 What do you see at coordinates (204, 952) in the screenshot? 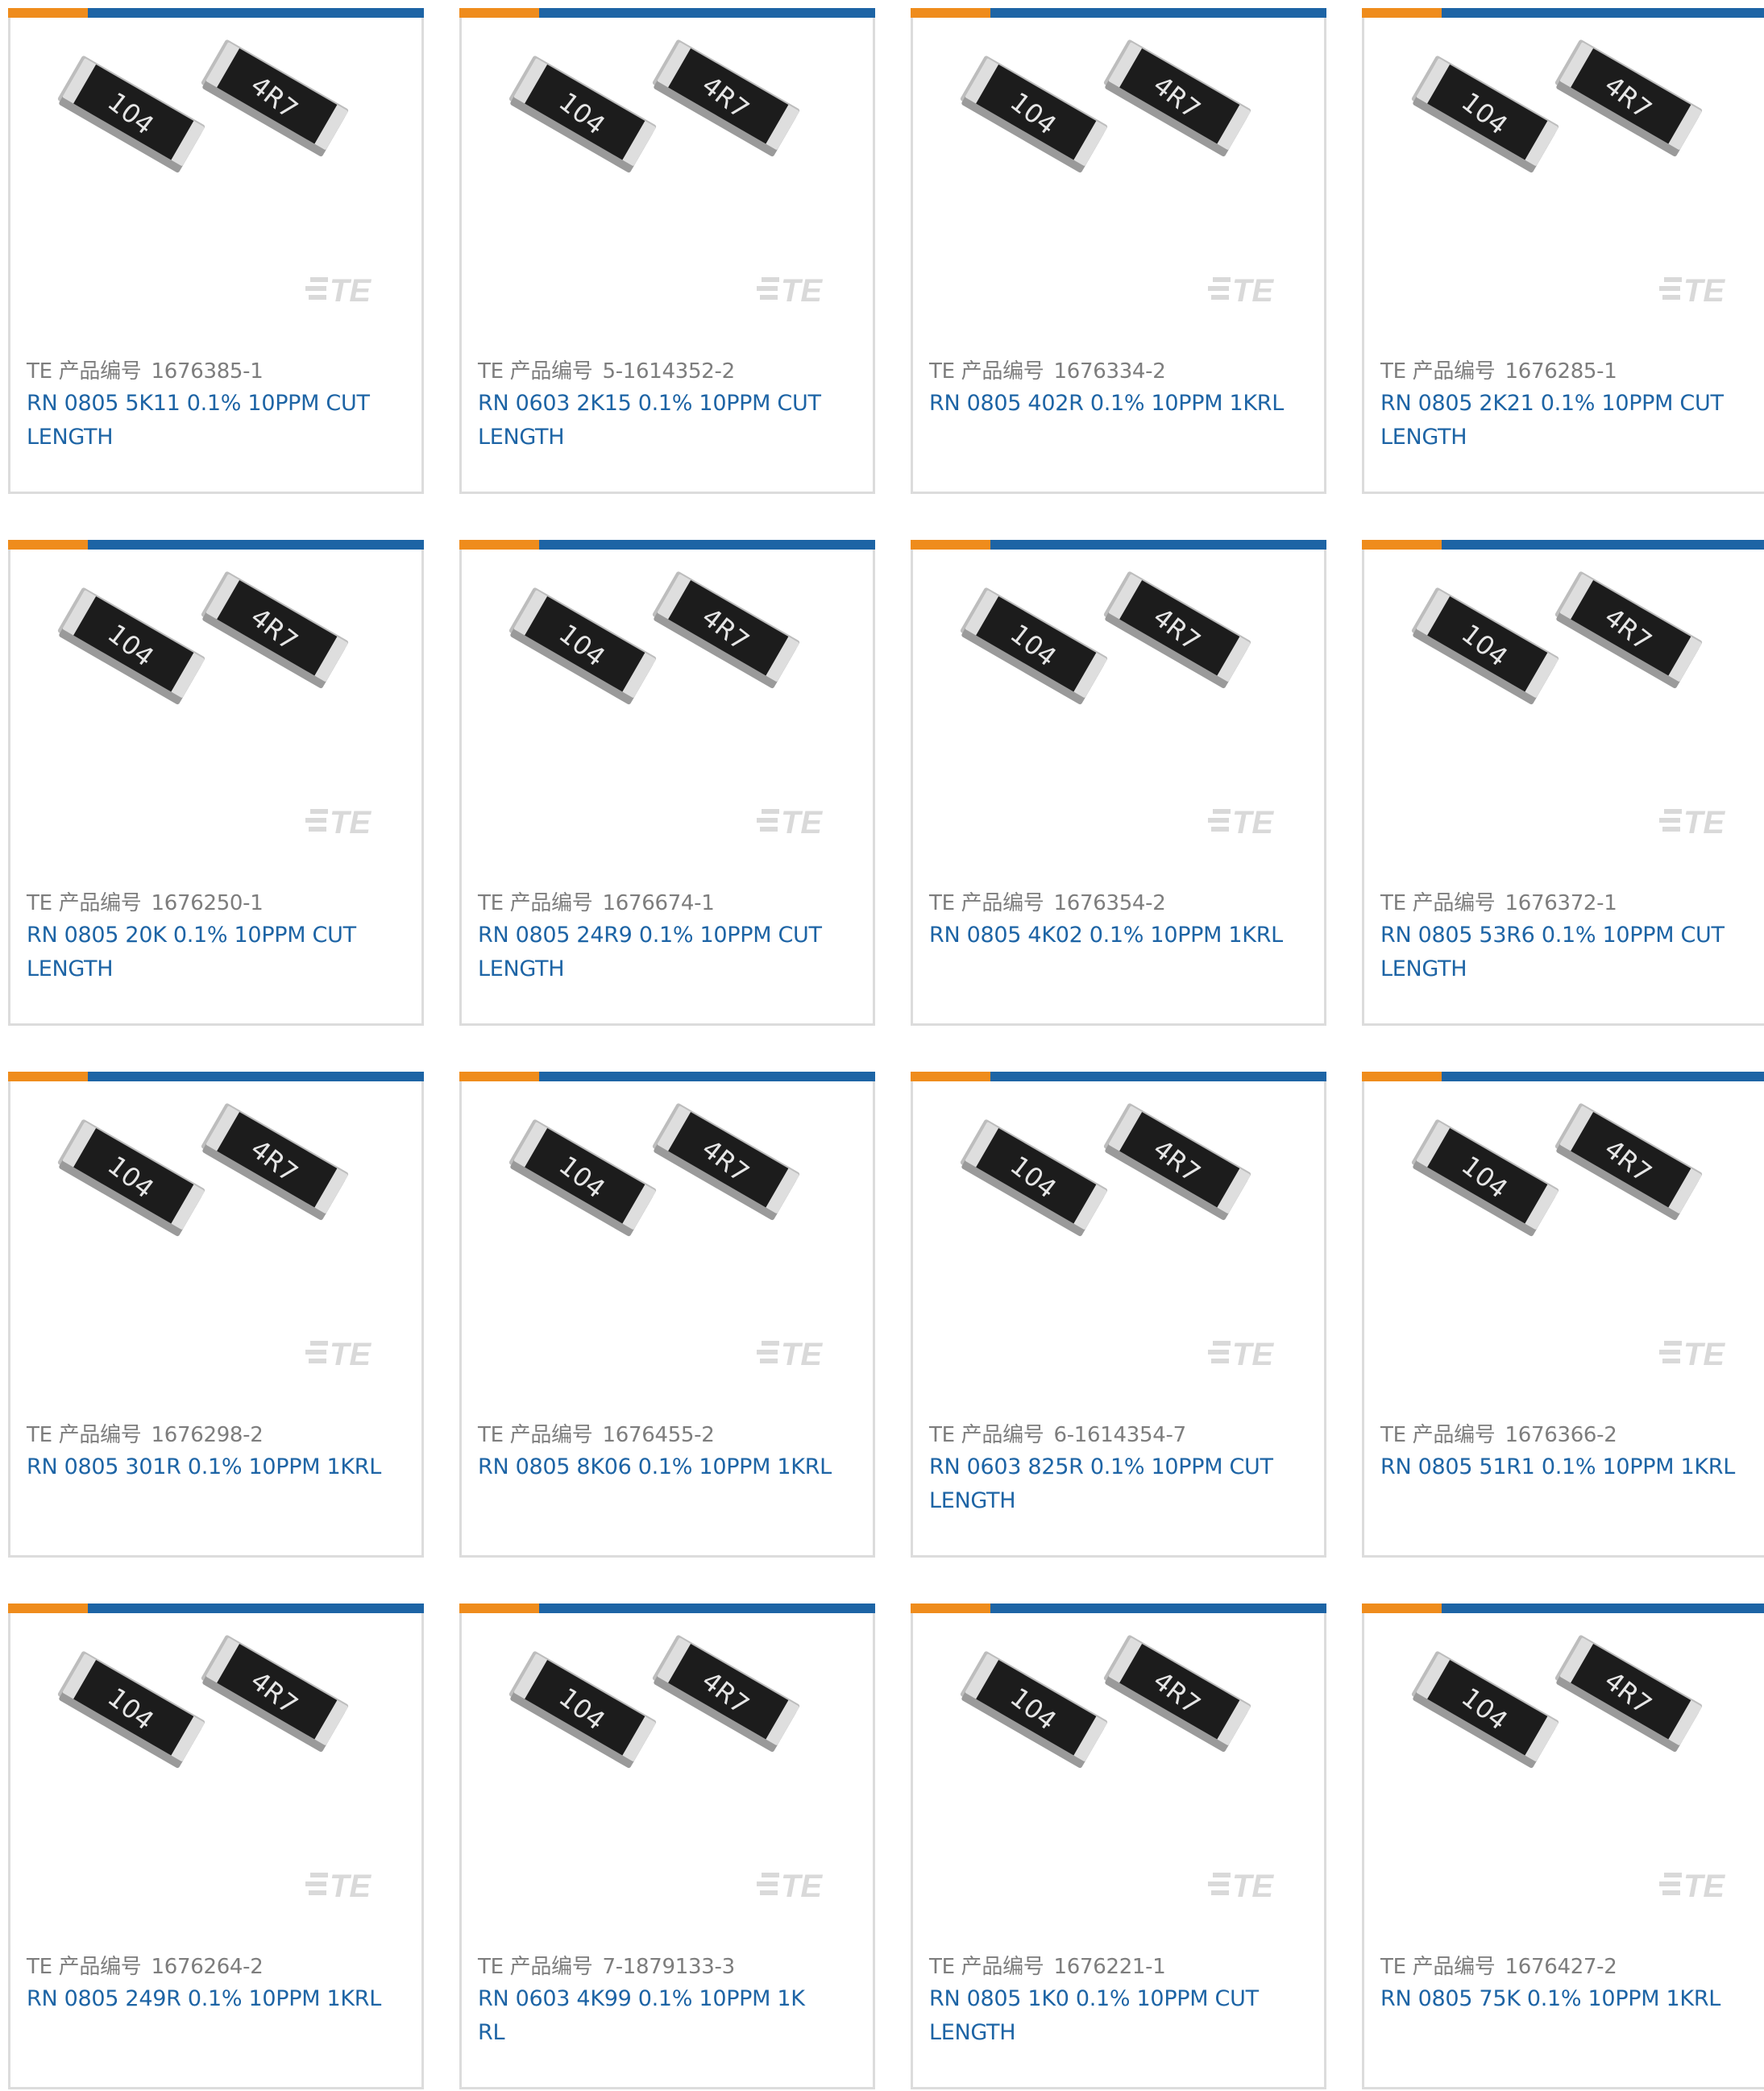
I see `product-description-link: RN 0805 20K 0.1% 10PPM CUT LENGTH` at bounding box center [204, 952].